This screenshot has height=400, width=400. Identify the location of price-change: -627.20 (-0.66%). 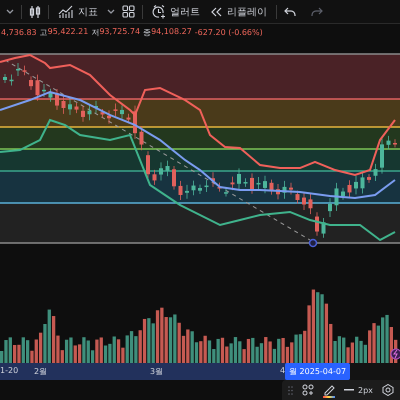
(228, 32).